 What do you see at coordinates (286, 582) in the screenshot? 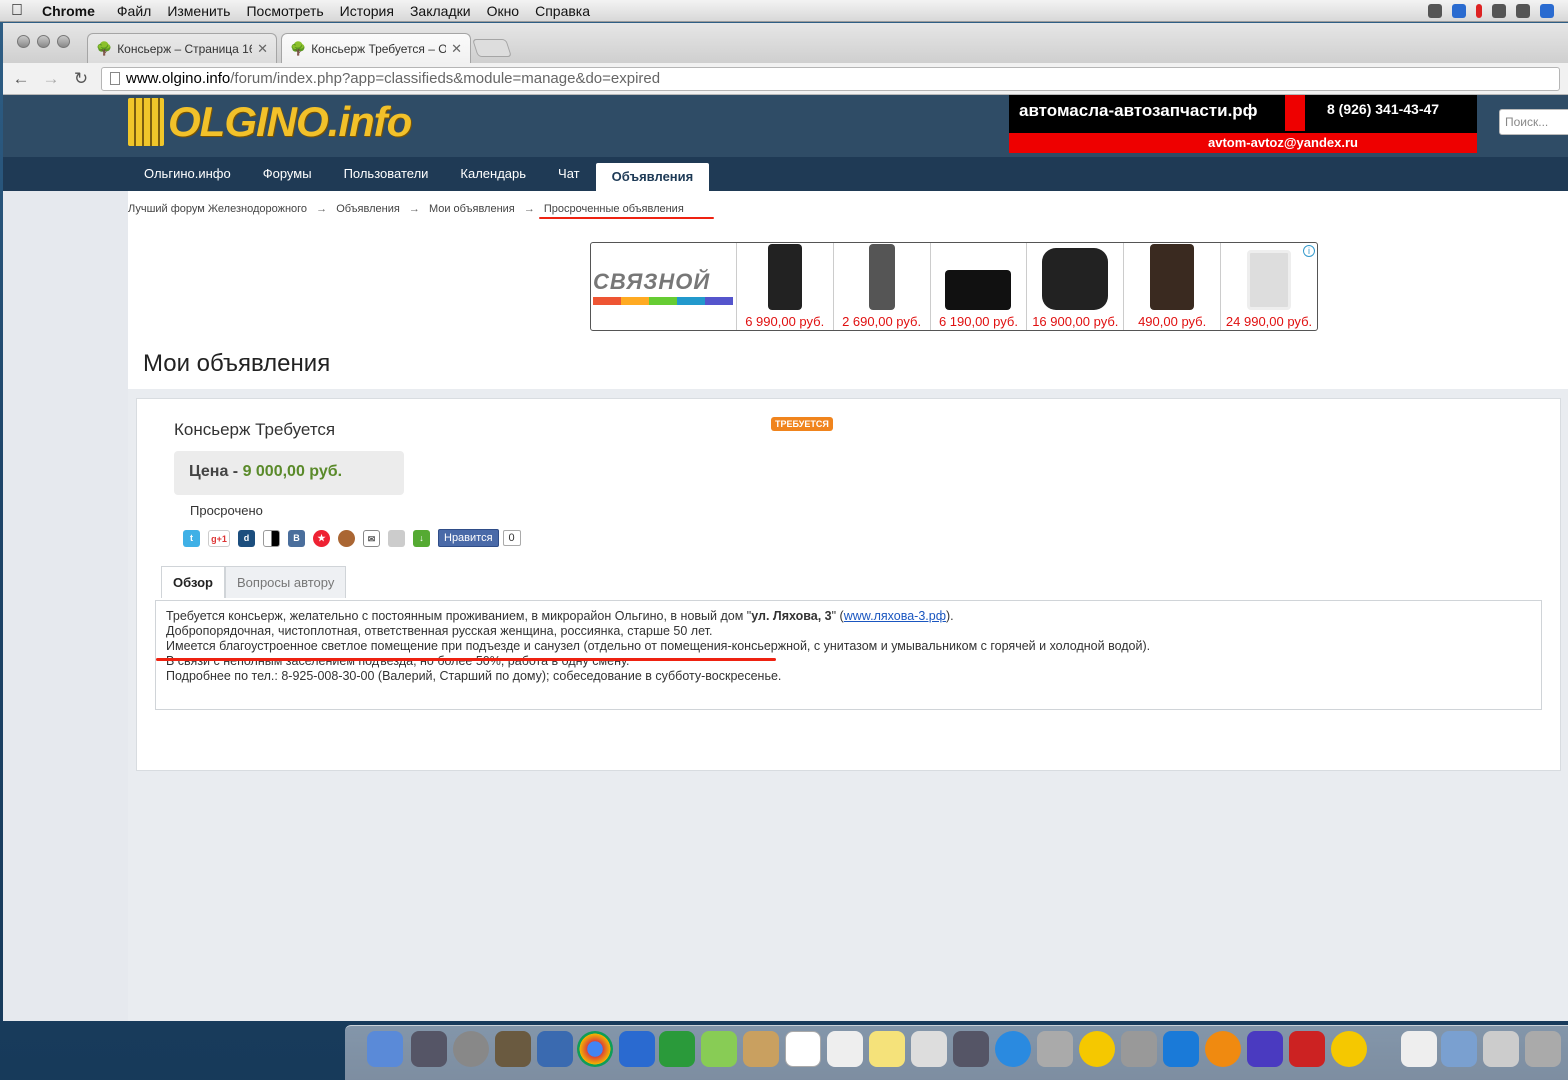
I see `tab-ask-author: Вопросы автору` at bounding box center [286, 582].